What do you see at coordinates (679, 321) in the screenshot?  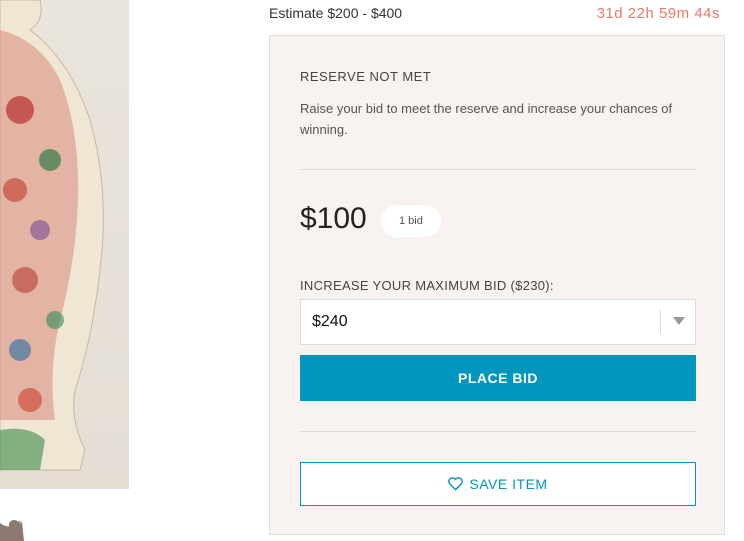 I see `chevron-down-icon` at bounding box center [679, 321].